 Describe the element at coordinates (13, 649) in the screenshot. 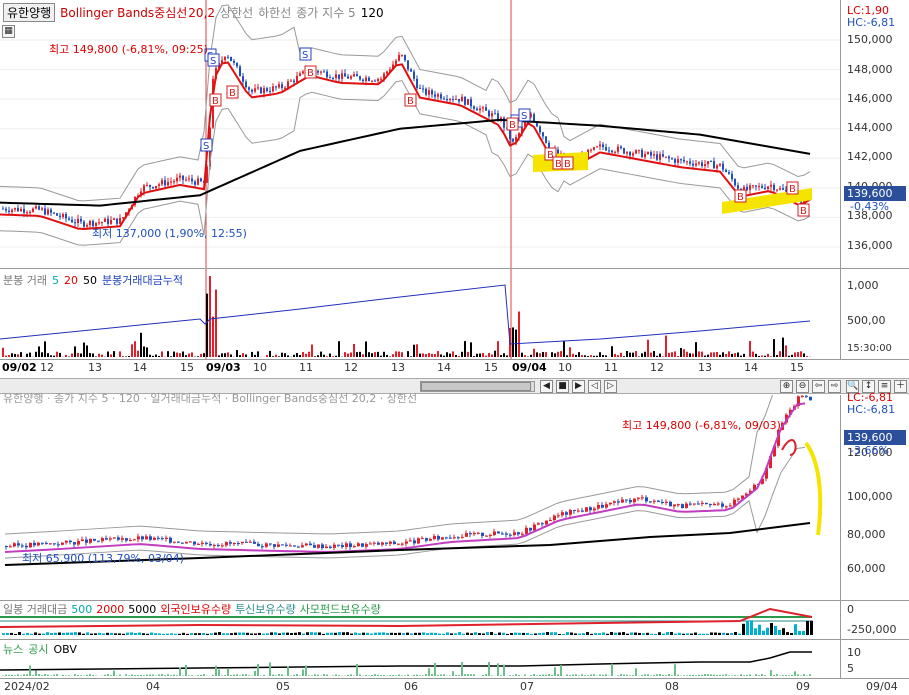

I see `news-label: 뉴스` at that location.